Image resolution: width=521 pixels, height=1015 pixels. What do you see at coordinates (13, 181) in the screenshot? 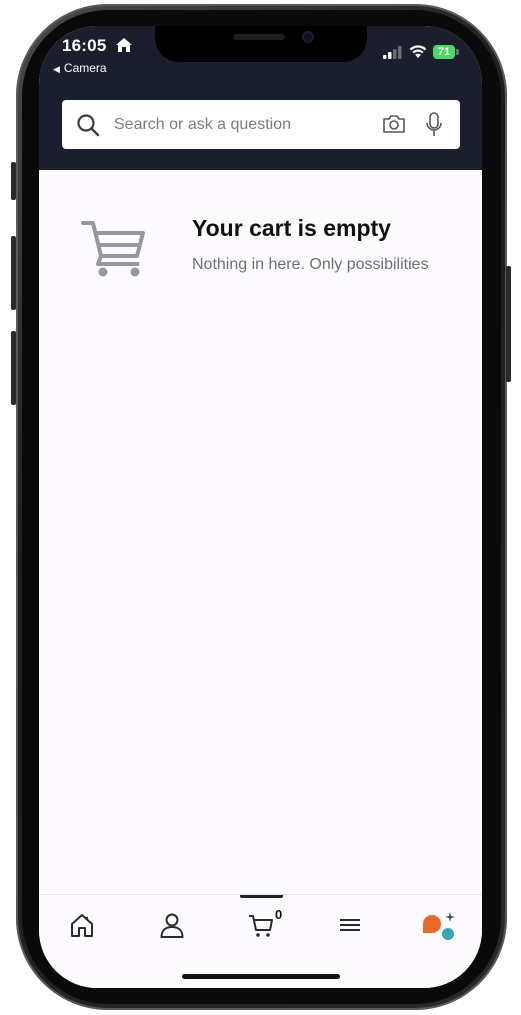
I see `silent-switch` at bounding box center [13, 181].